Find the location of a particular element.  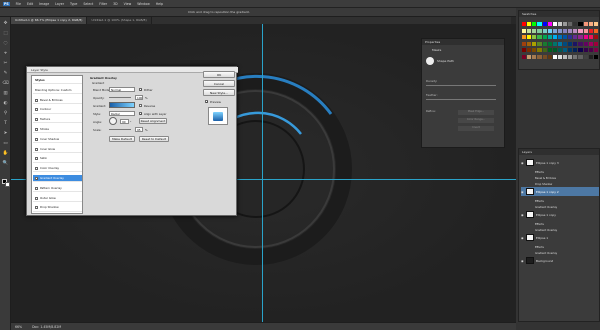

path-select-tool-icon: ➤ is located at coordinates (5, 134).